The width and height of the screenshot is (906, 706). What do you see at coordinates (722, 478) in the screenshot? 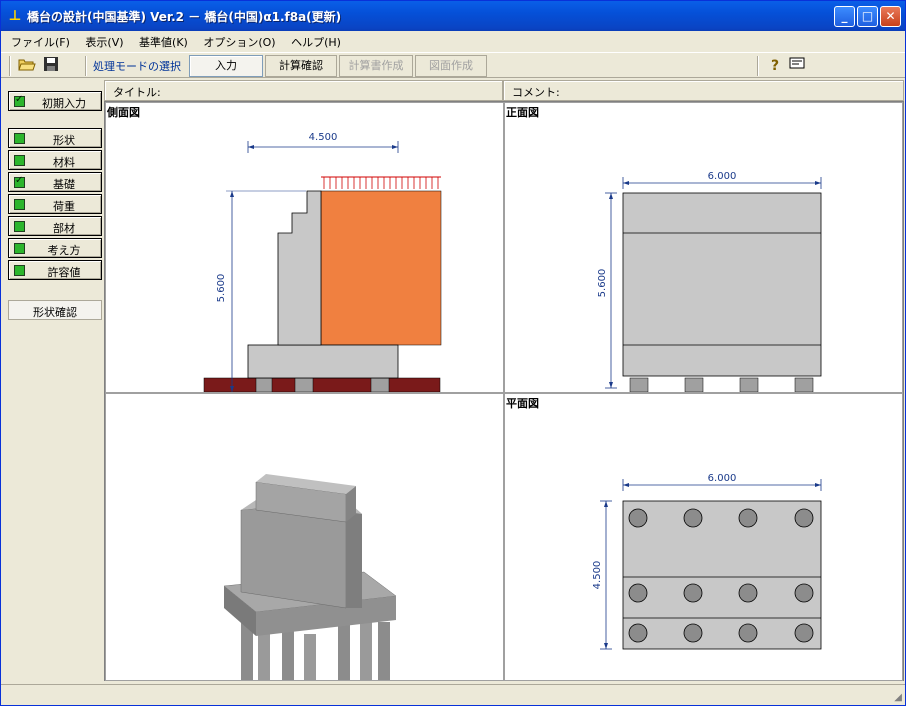
I see `plan-width-dimension: 6.000` at bounding box center [722, 478].